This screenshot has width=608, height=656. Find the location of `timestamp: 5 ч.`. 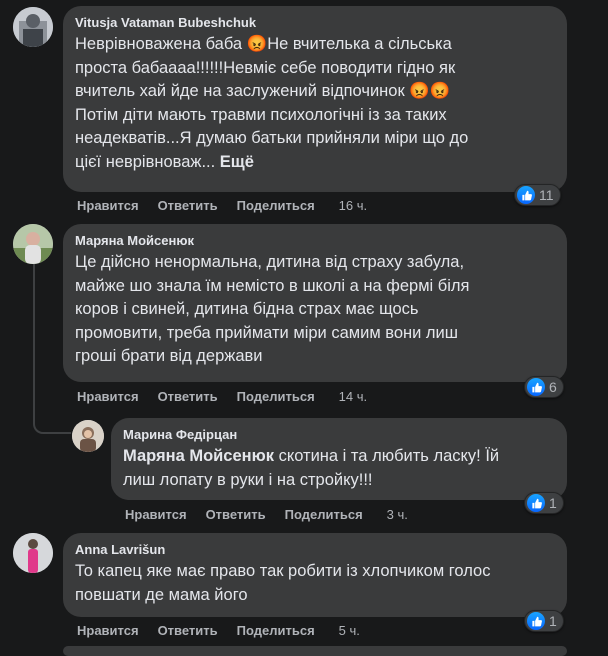

timestamp: 5 ч. is located at coordinates (349, 631).